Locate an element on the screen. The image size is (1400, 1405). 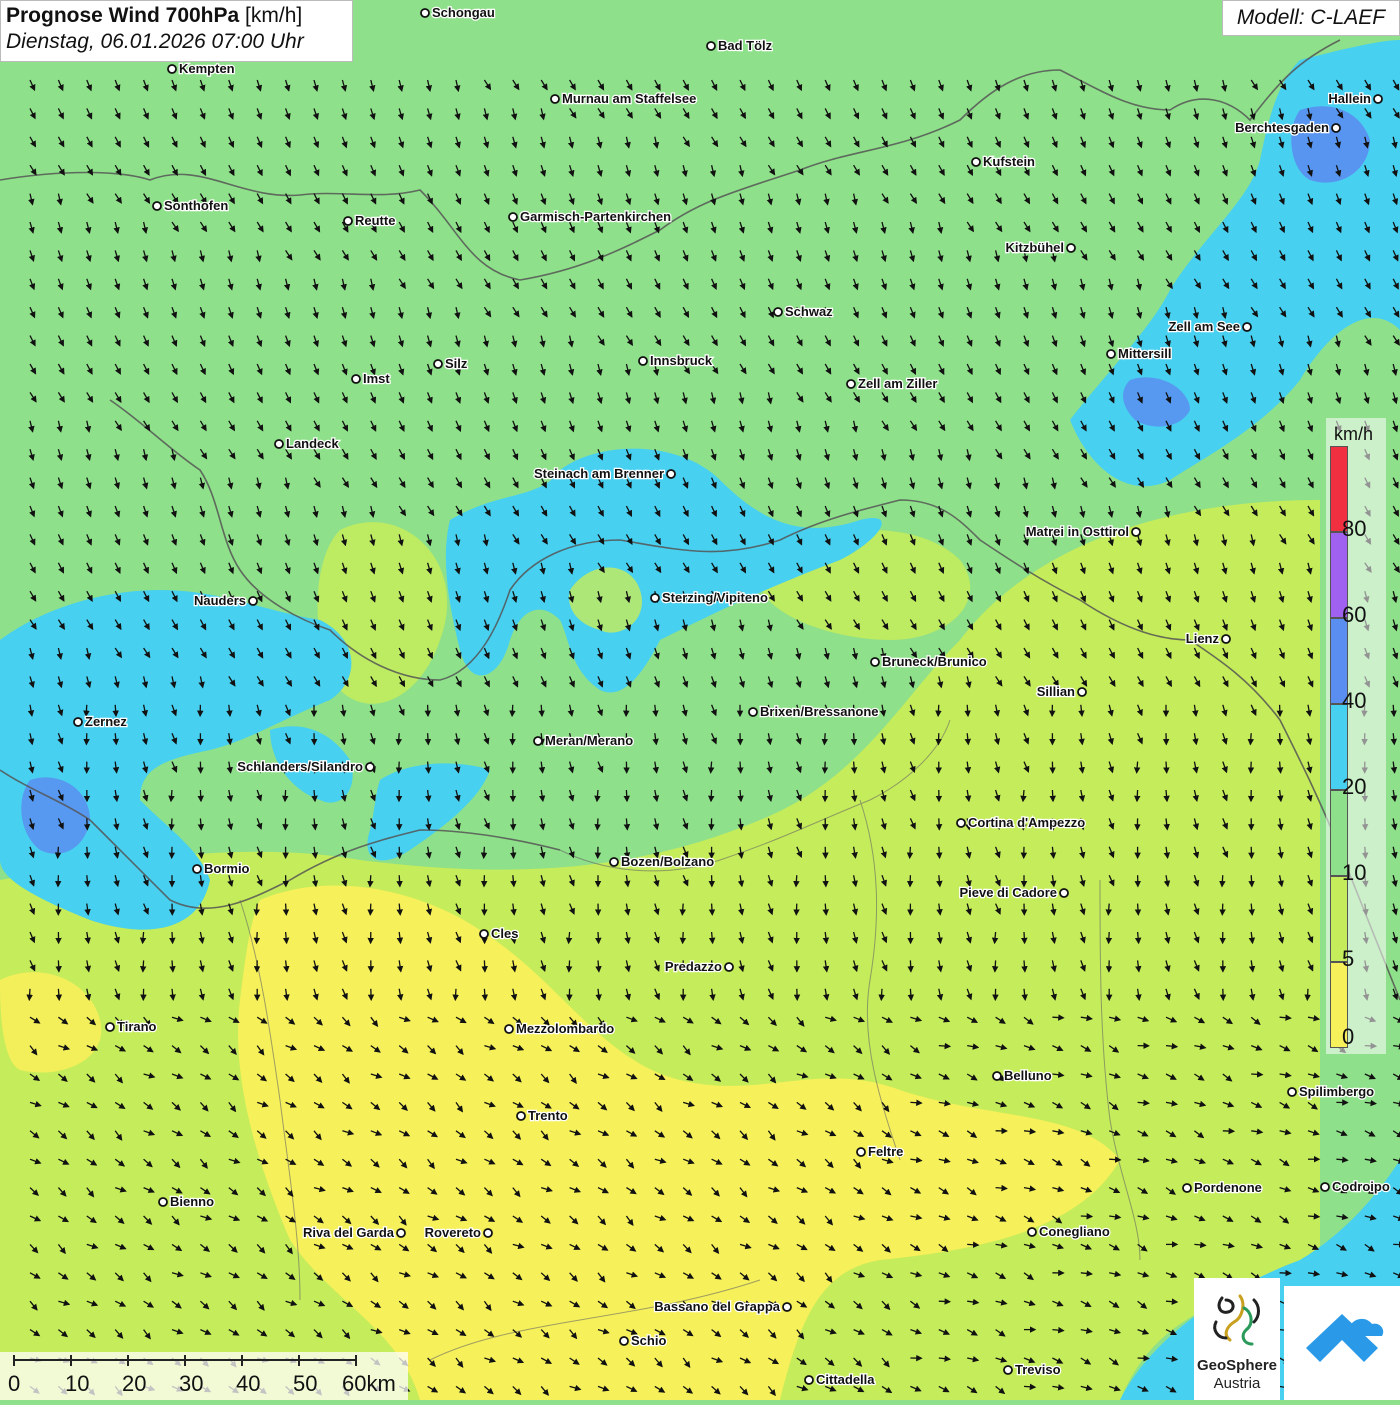
city-label: Meran/Merano is located at coordinates (589, 740).